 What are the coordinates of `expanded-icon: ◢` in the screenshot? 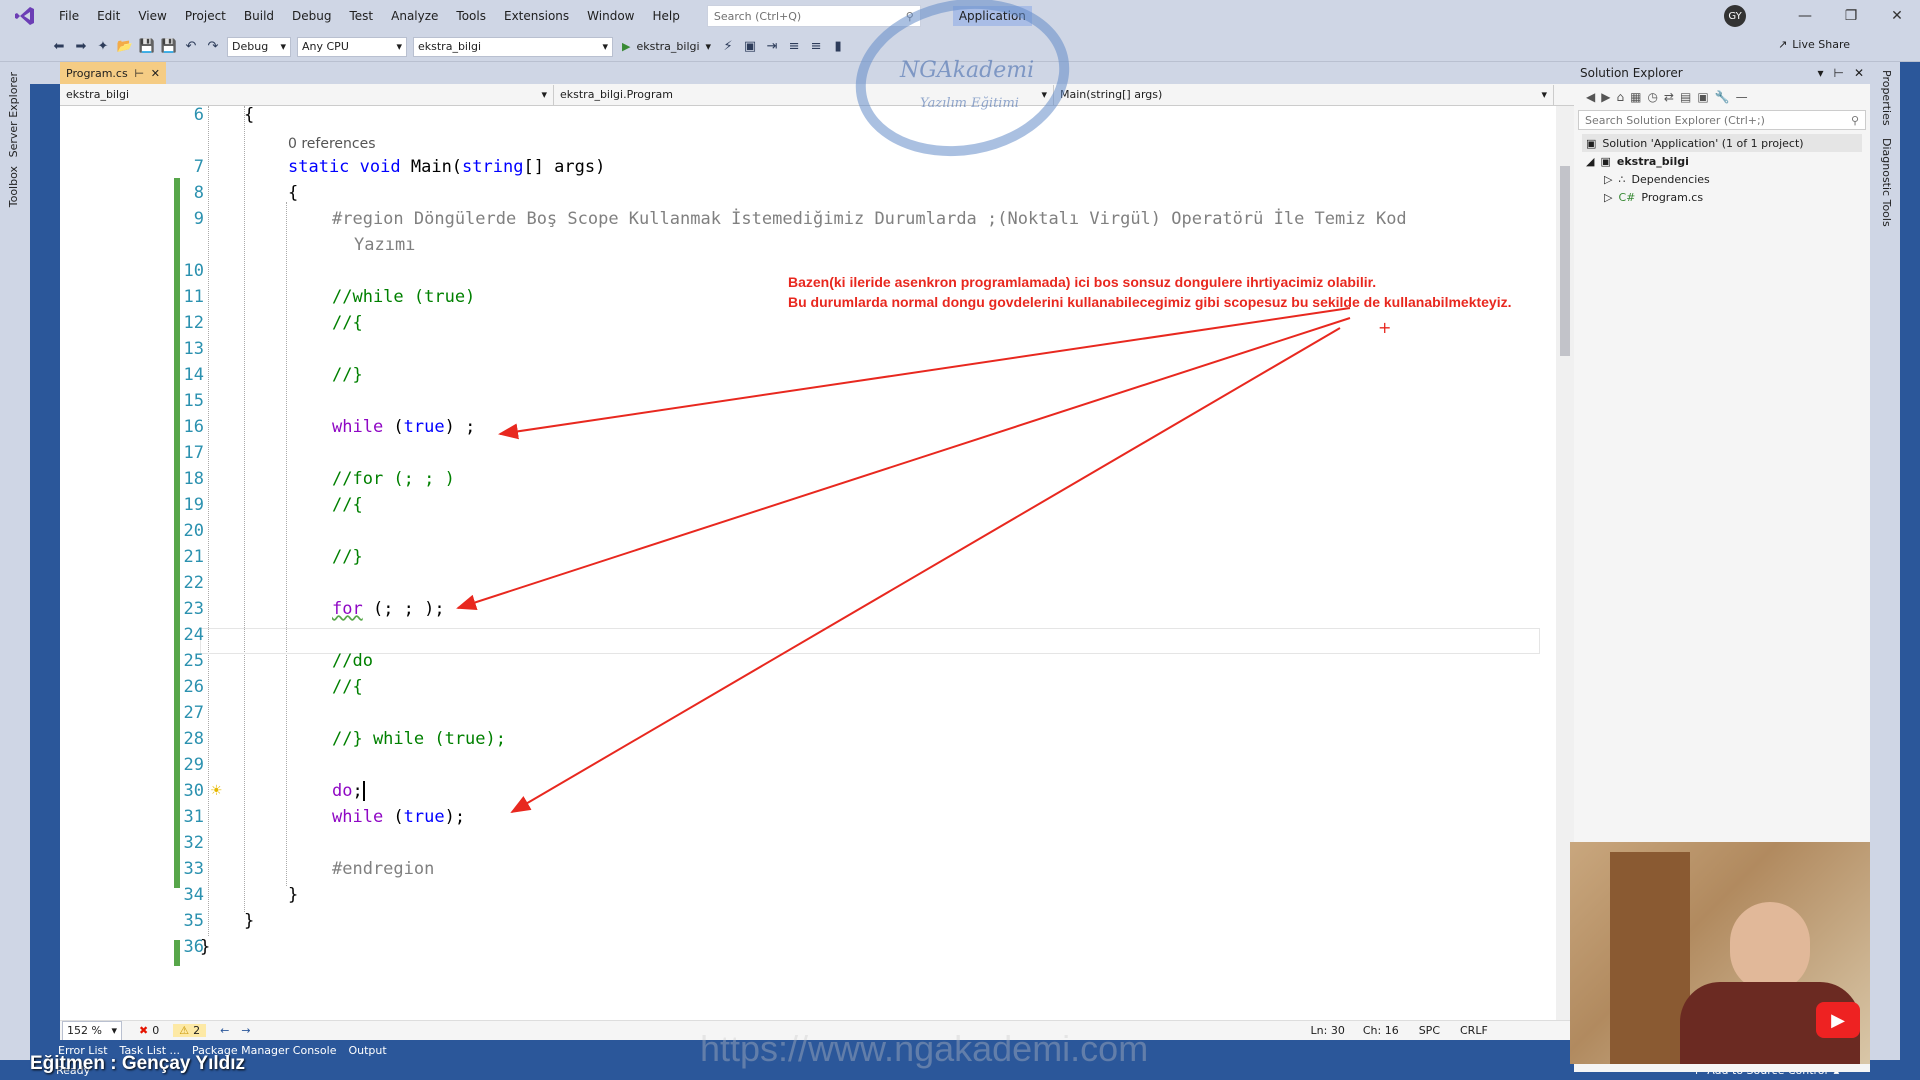 It's located at (1590, 161).